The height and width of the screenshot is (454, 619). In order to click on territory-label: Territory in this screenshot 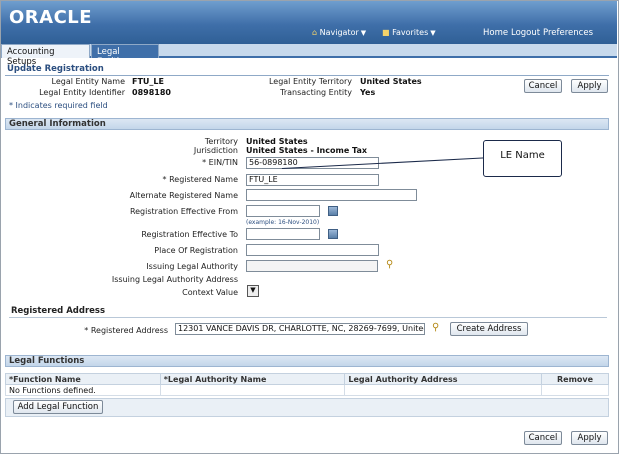, I will do `click(221, 141)`.